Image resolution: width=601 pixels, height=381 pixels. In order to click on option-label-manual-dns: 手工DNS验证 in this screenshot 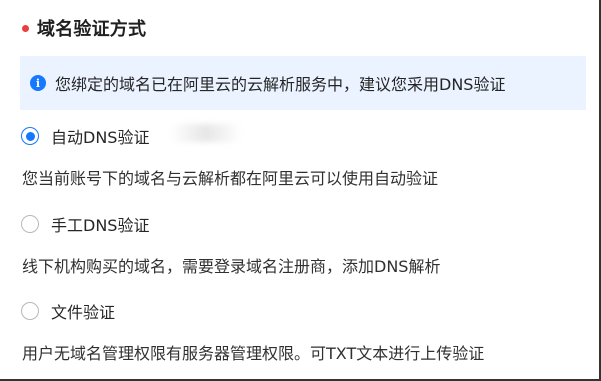, I will do `click(100, 224)`.